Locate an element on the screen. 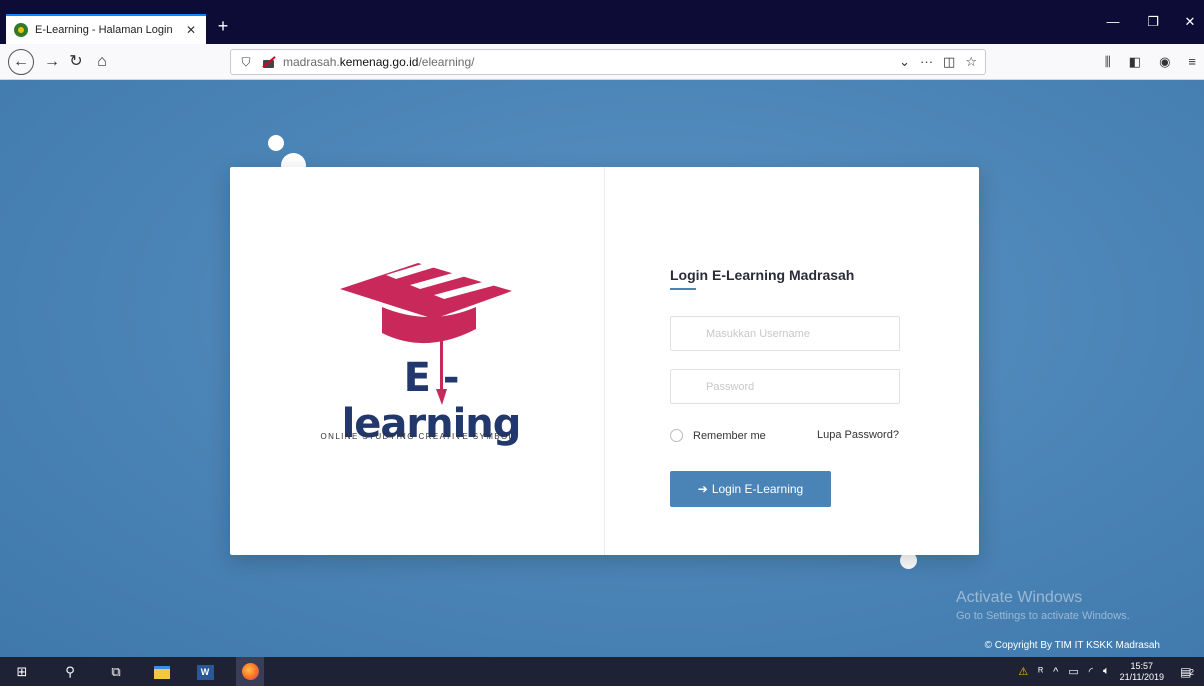  remember-me-radio is located at coordinates (676, 435).